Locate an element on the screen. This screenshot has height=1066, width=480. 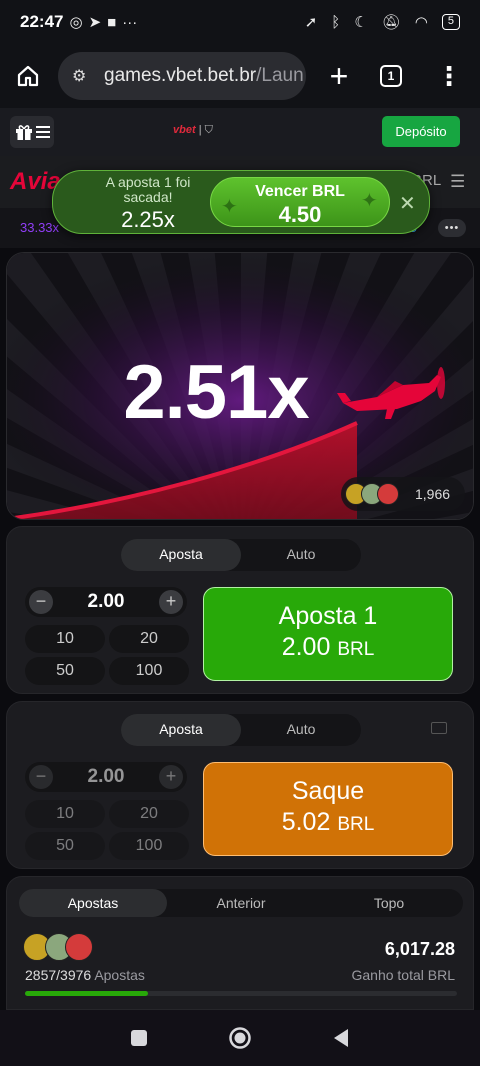
promotions-button is located at coordinates (32, 132).